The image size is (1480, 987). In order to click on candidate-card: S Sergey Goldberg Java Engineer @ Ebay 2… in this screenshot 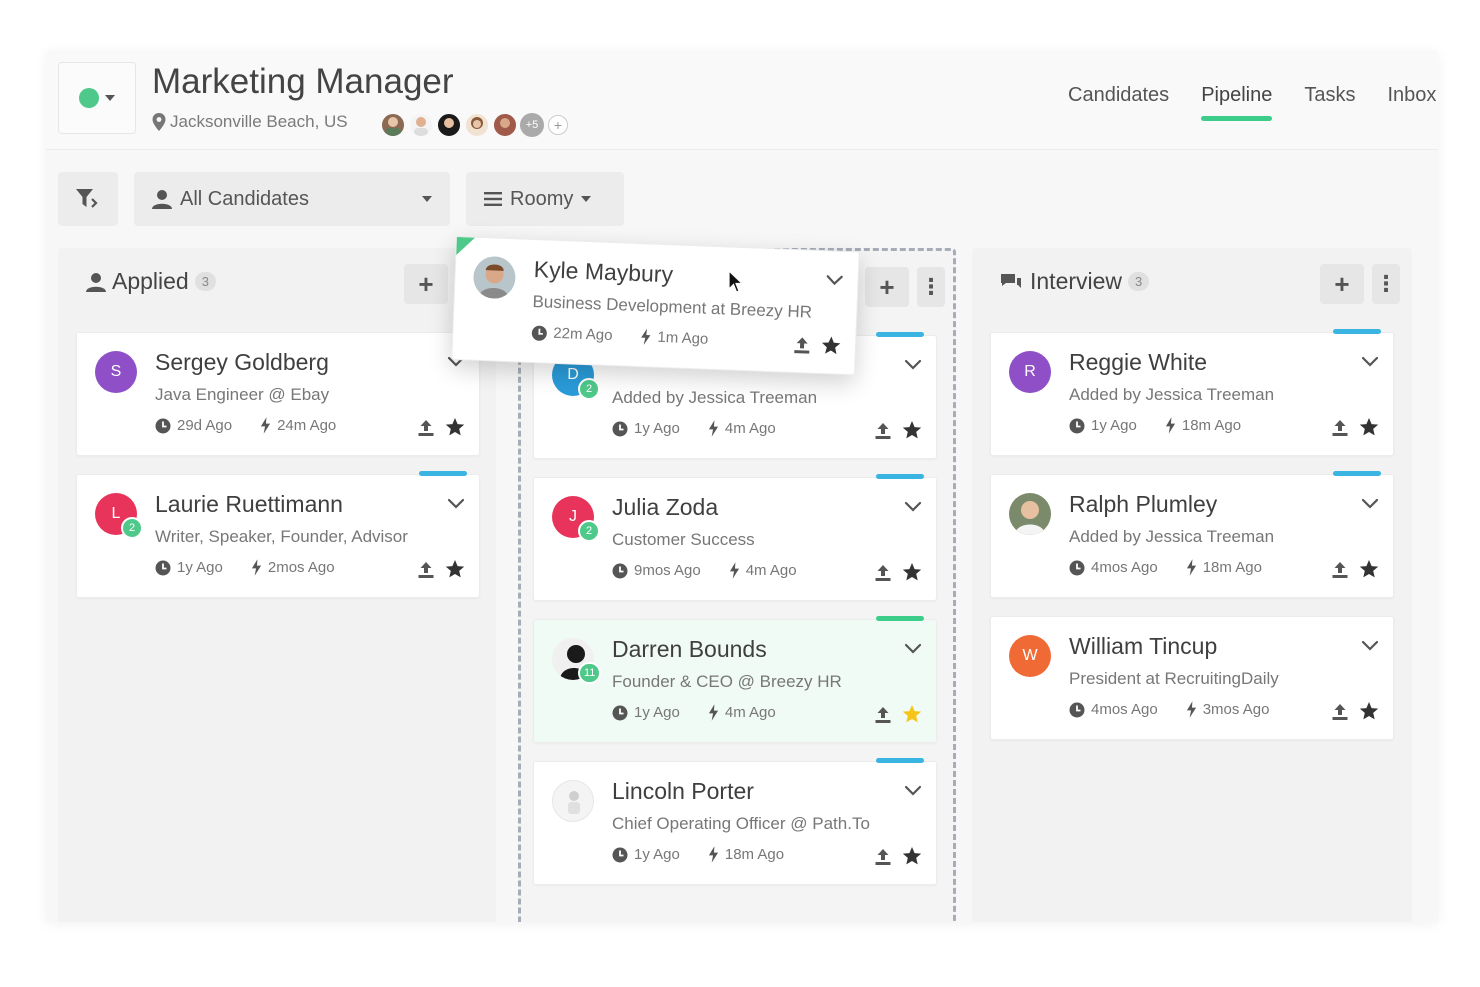, I will do `click(278, 394)`.